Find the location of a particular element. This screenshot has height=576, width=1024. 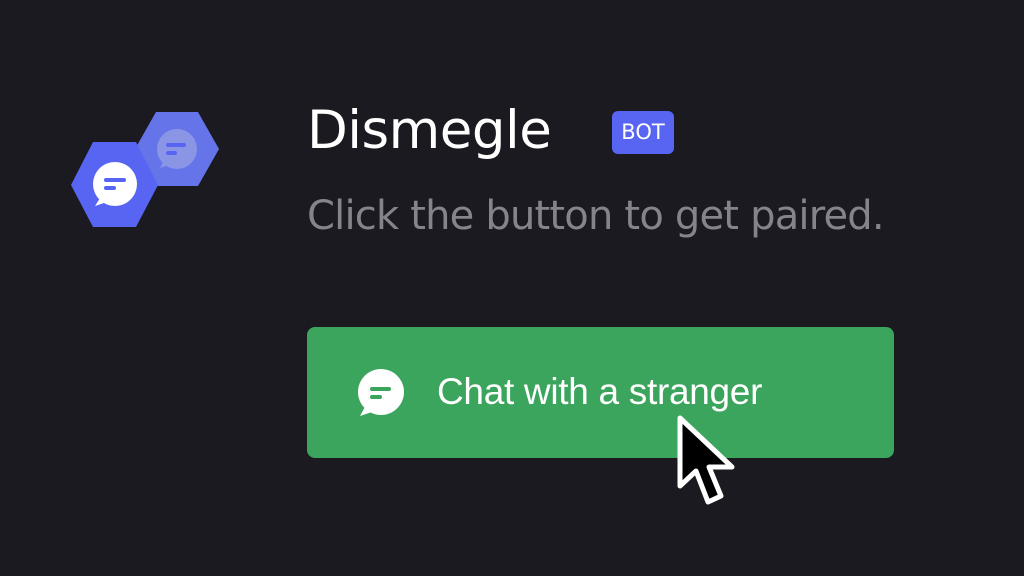

chat-button-label: Chat with a stranger is located at coordinates (600, 391).